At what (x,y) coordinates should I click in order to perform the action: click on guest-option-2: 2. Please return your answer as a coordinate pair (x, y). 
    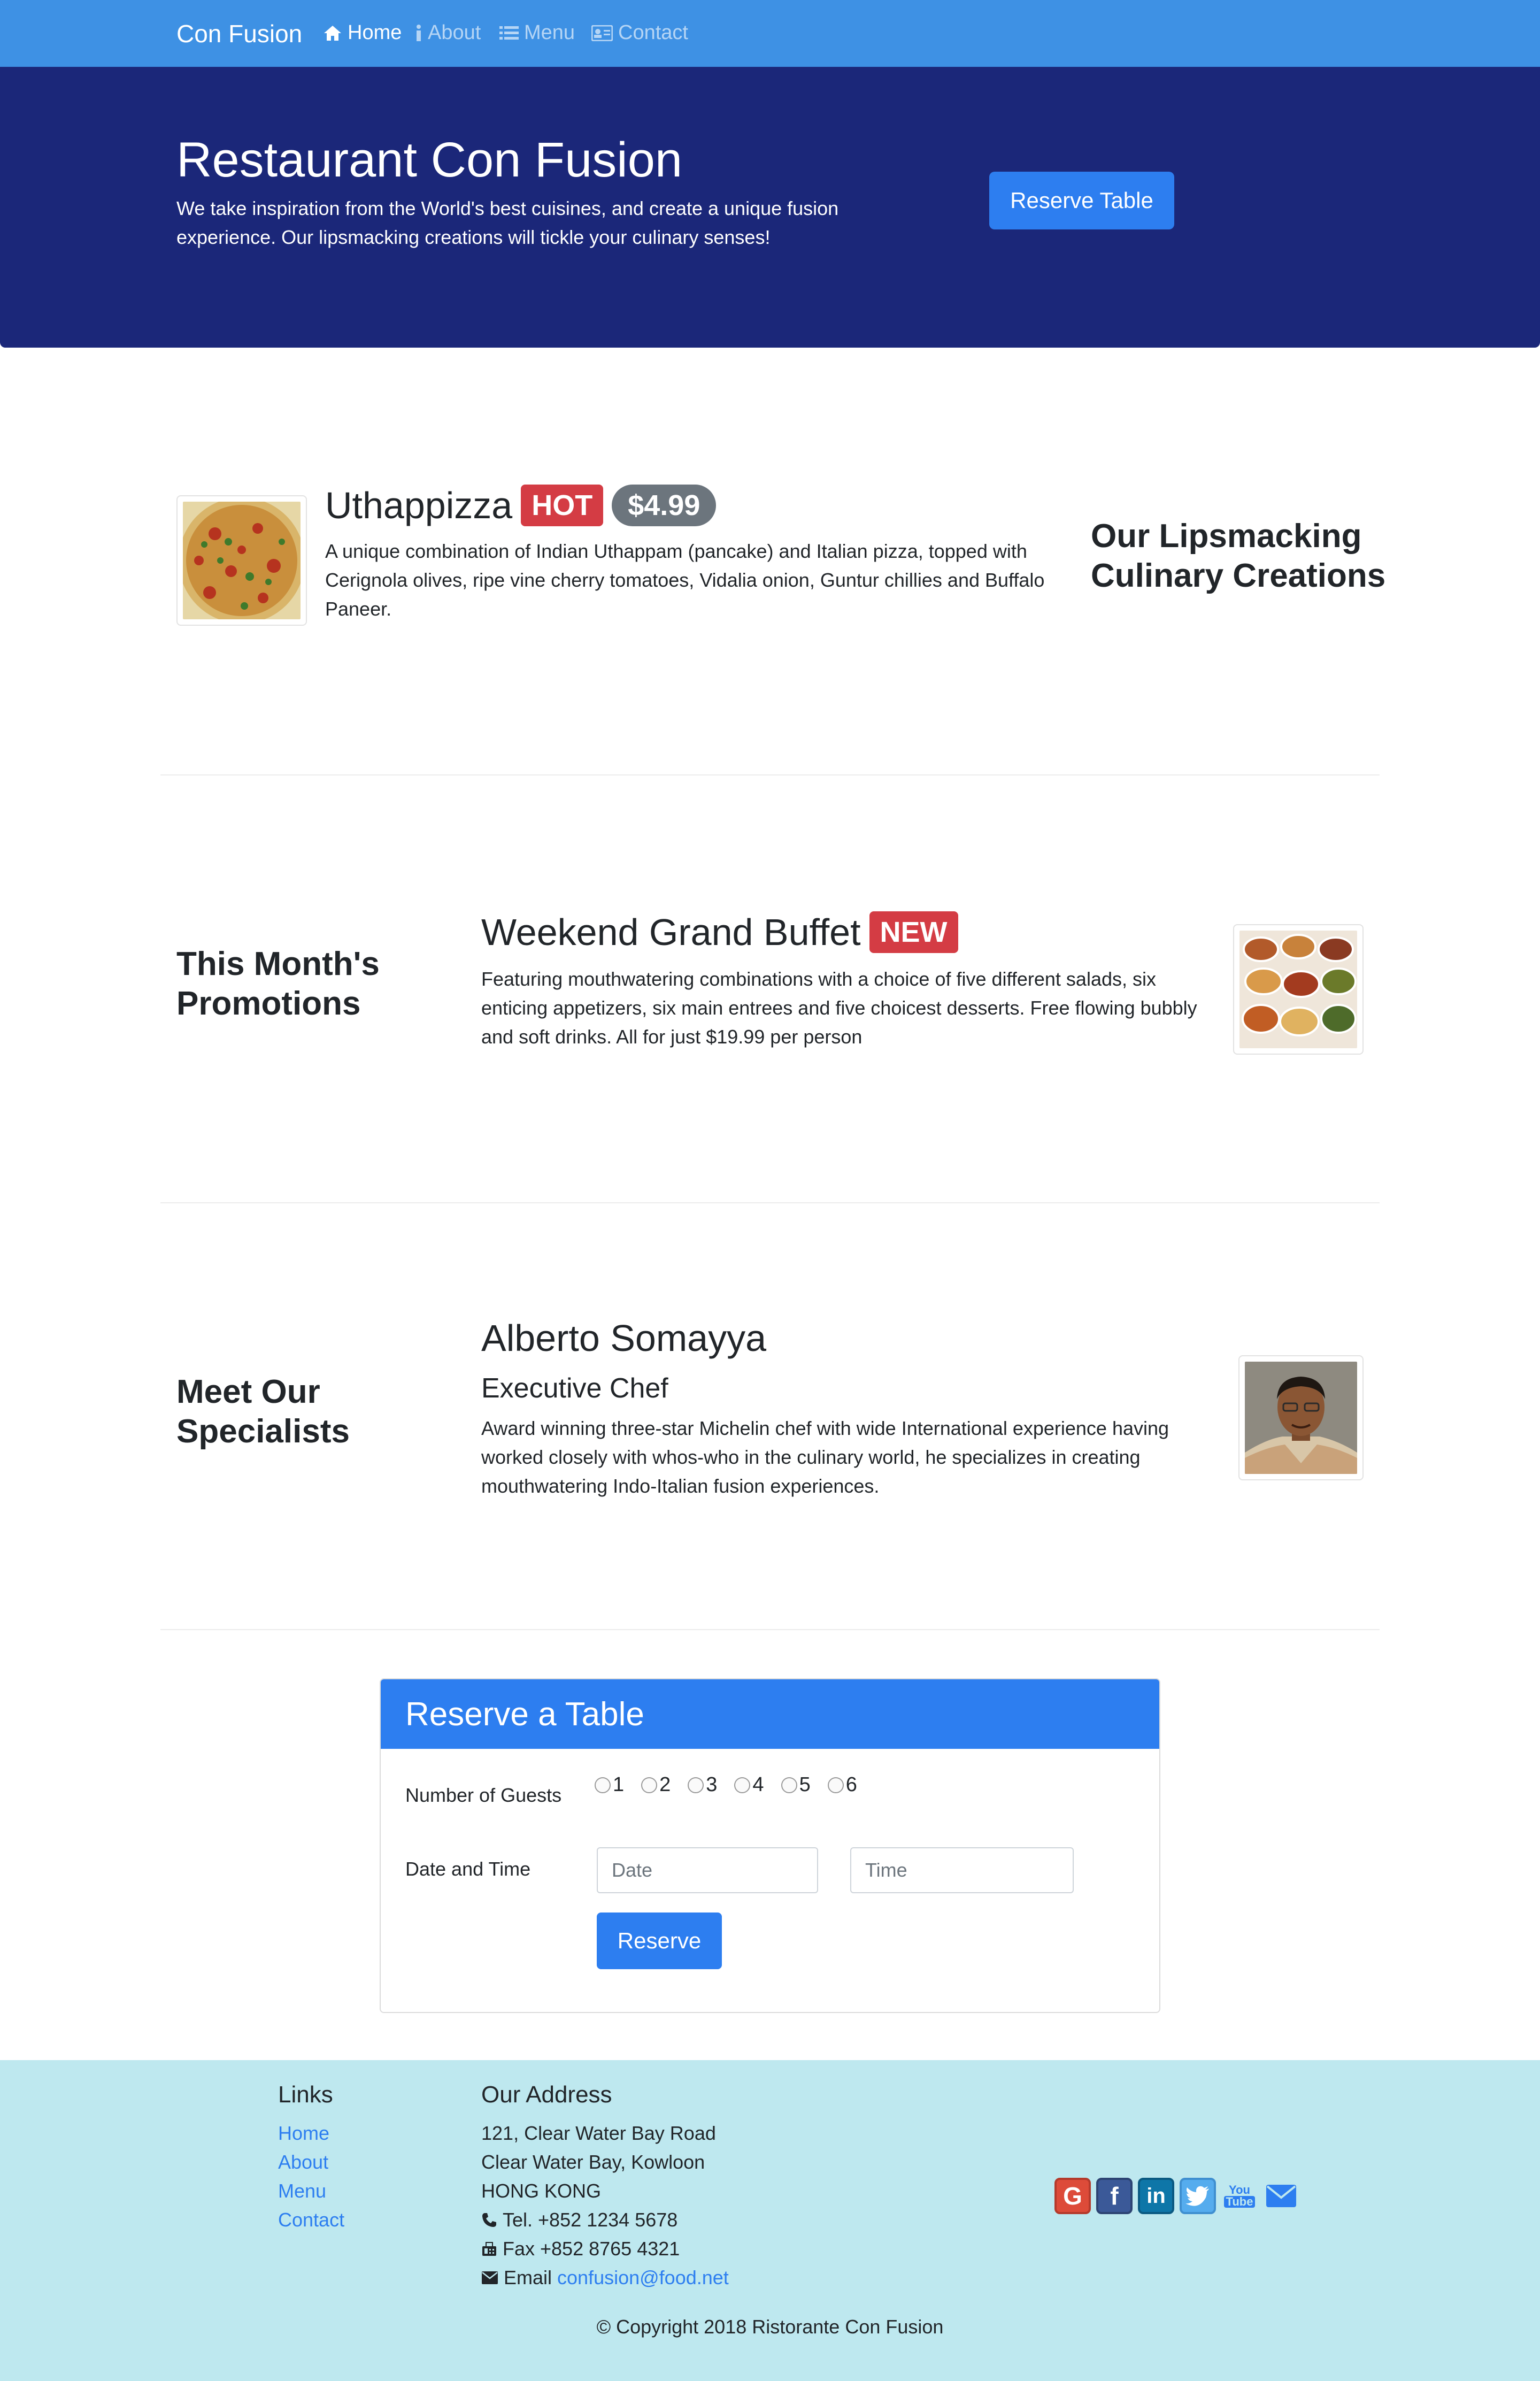
    Looking at the image, I should click on (656, 1784).